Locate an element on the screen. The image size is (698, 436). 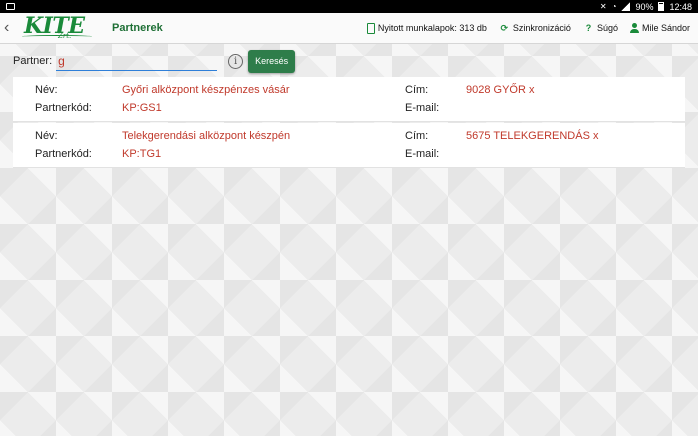
user-name: Mile Sándor is located at coordinates (665, 28).